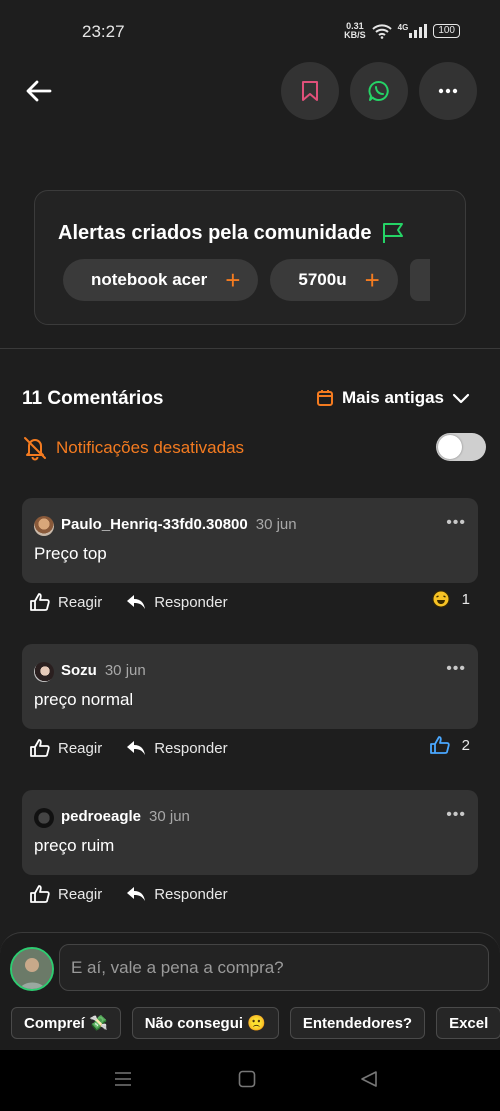 Image resolution: width=500 pixels, height=1111 pixels. What do you see at coordinates (393, 398) in the screenshot?
I see `sort-dropdown: Mais antigas` at bounding box center [393, 398].